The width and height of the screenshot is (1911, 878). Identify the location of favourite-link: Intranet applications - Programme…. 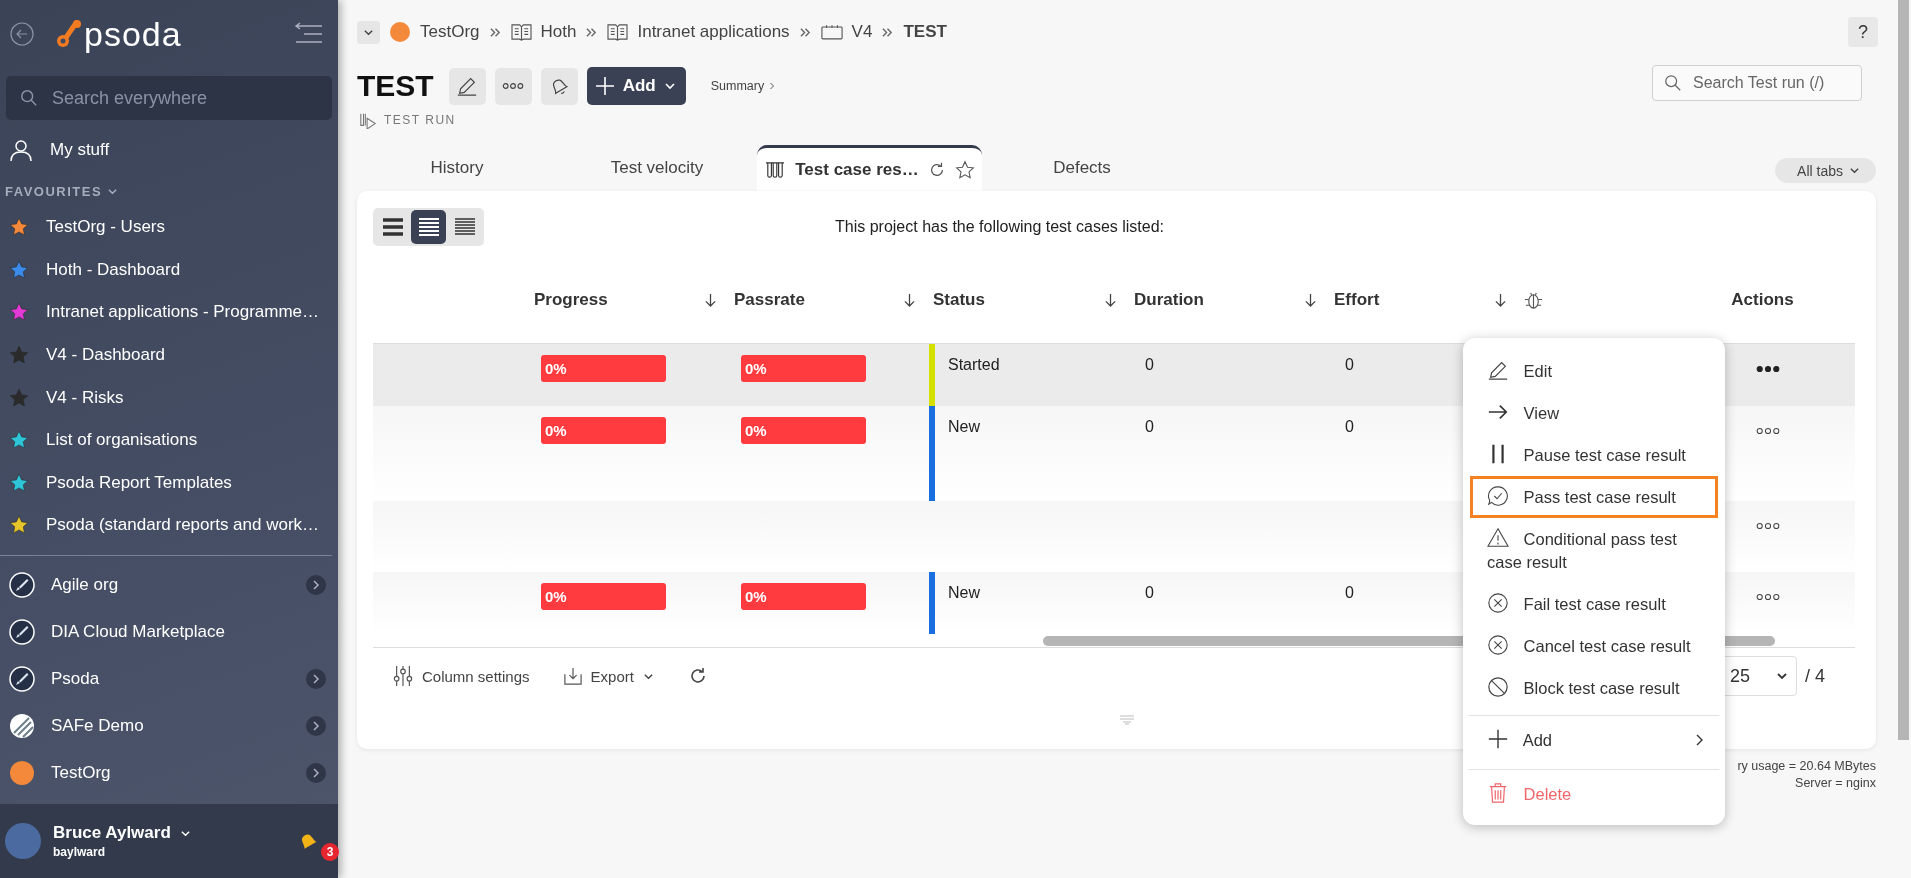
(169, 312).